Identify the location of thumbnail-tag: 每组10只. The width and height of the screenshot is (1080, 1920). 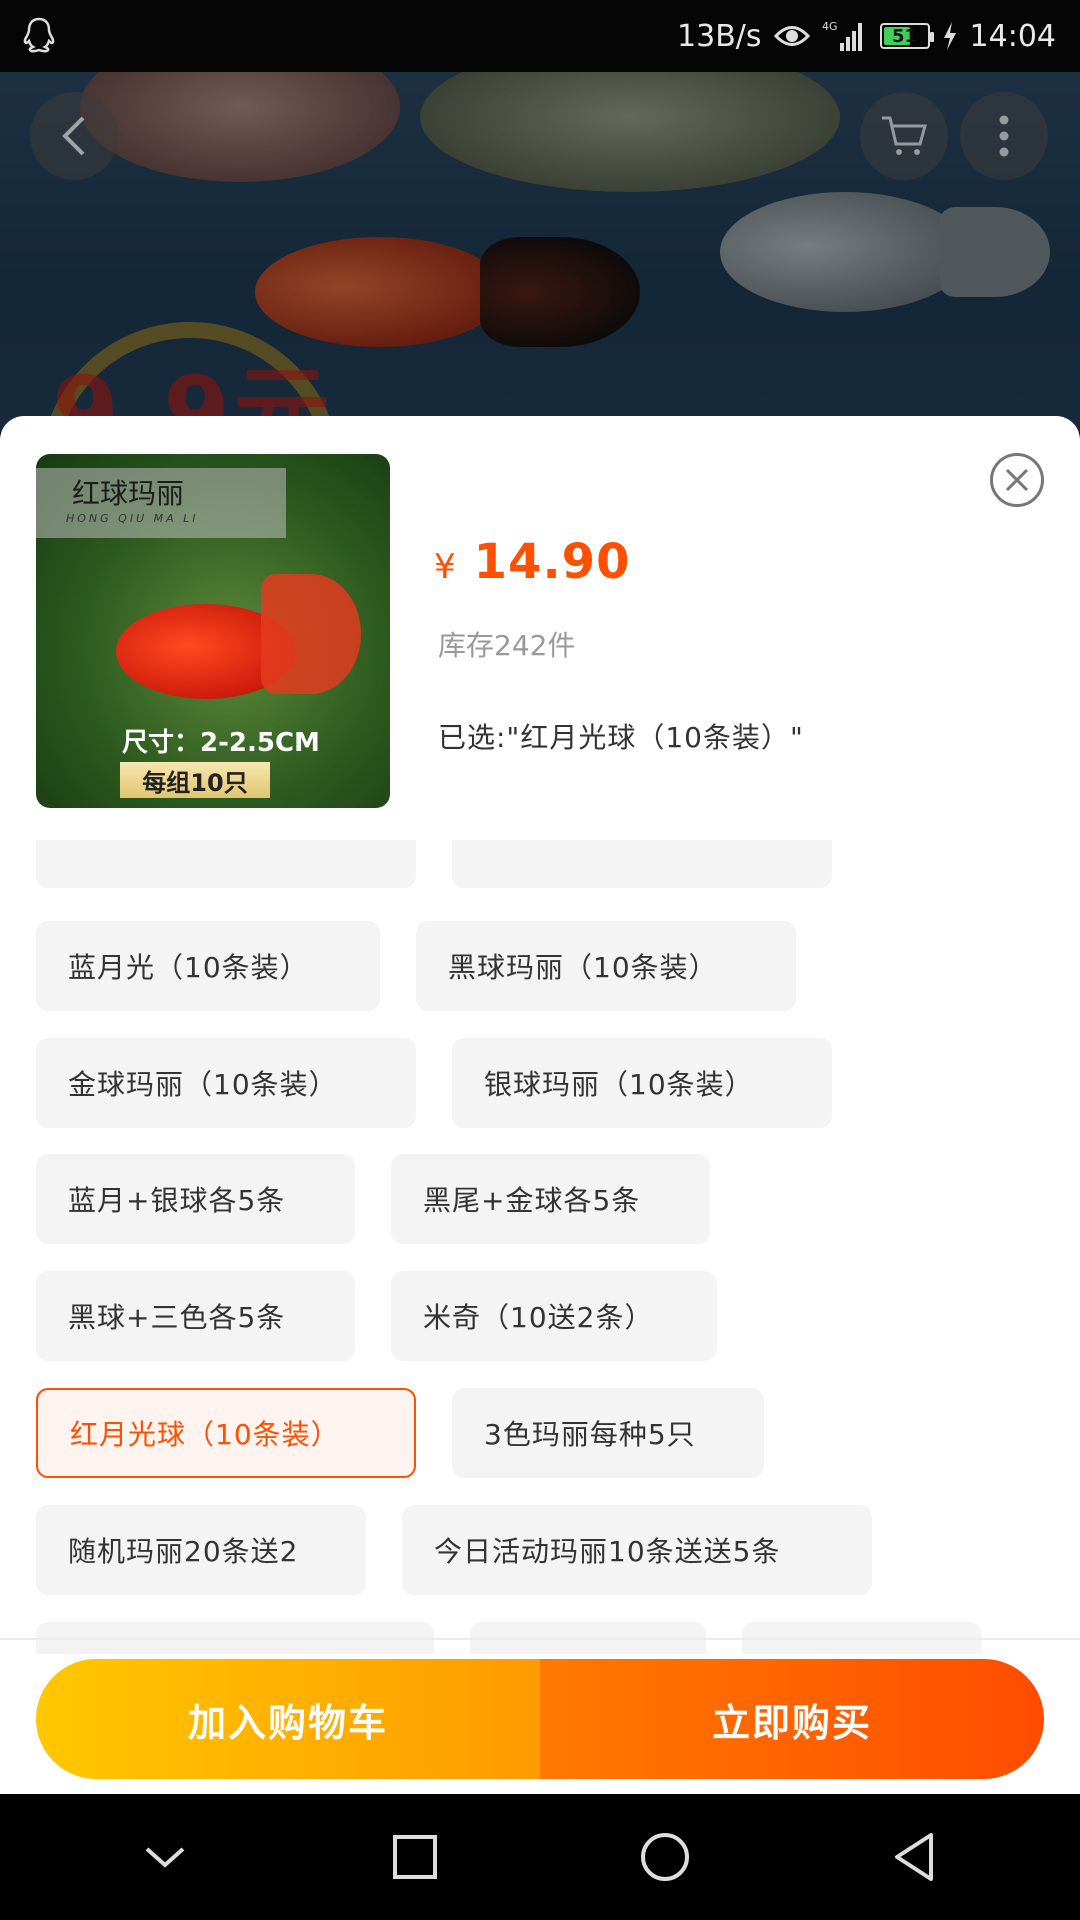
(195, 780).